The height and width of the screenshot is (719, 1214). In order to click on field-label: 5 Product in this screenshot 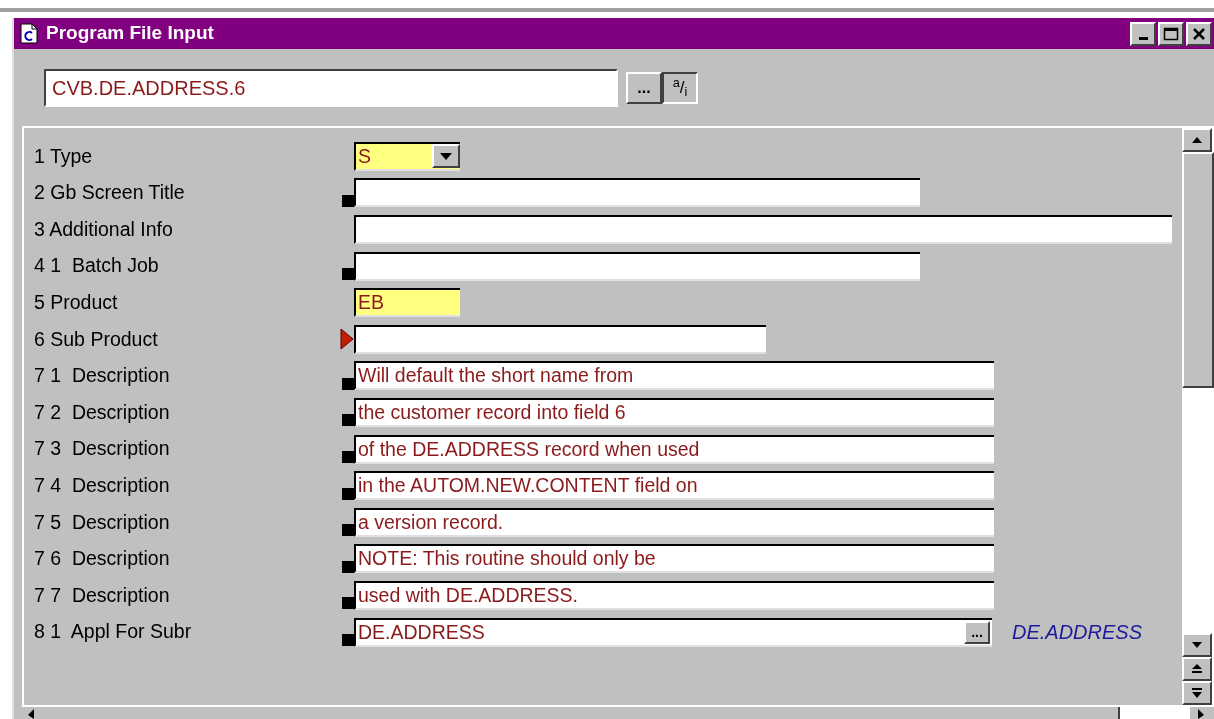, I will do `click(76, 303)`.